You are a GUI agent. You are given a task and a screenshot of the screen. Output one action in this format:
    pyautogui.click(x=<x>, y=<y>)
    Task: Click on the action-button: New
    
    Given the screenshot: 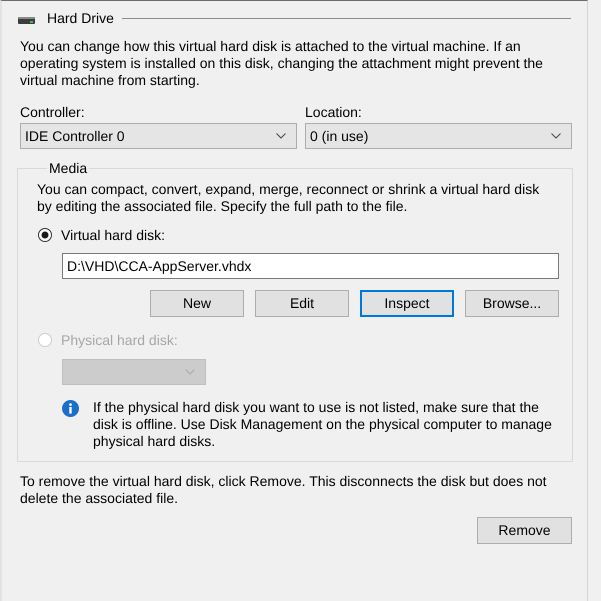 What is the action you would take?
    pyautogui.click(x=197, y=303)
    